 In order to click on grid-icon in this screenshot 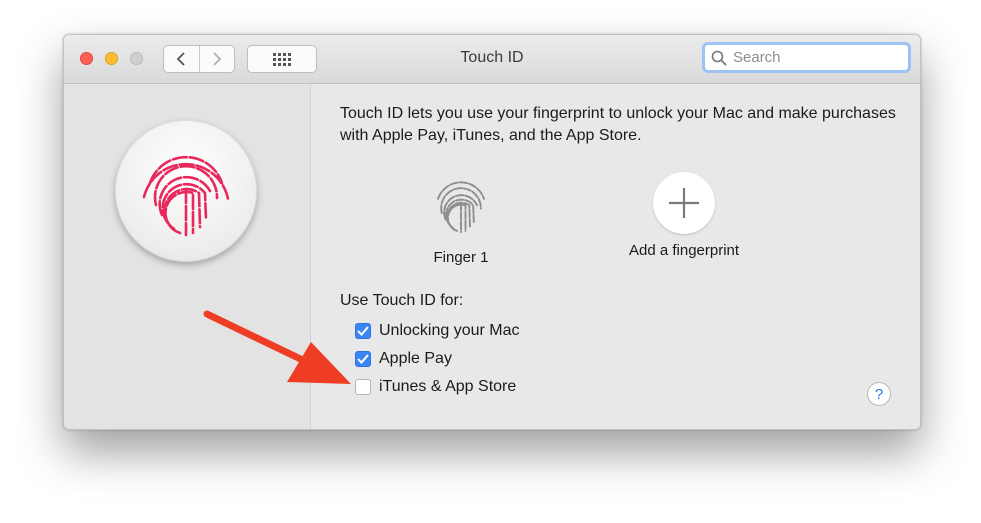, I will do `click(282, 59)`.